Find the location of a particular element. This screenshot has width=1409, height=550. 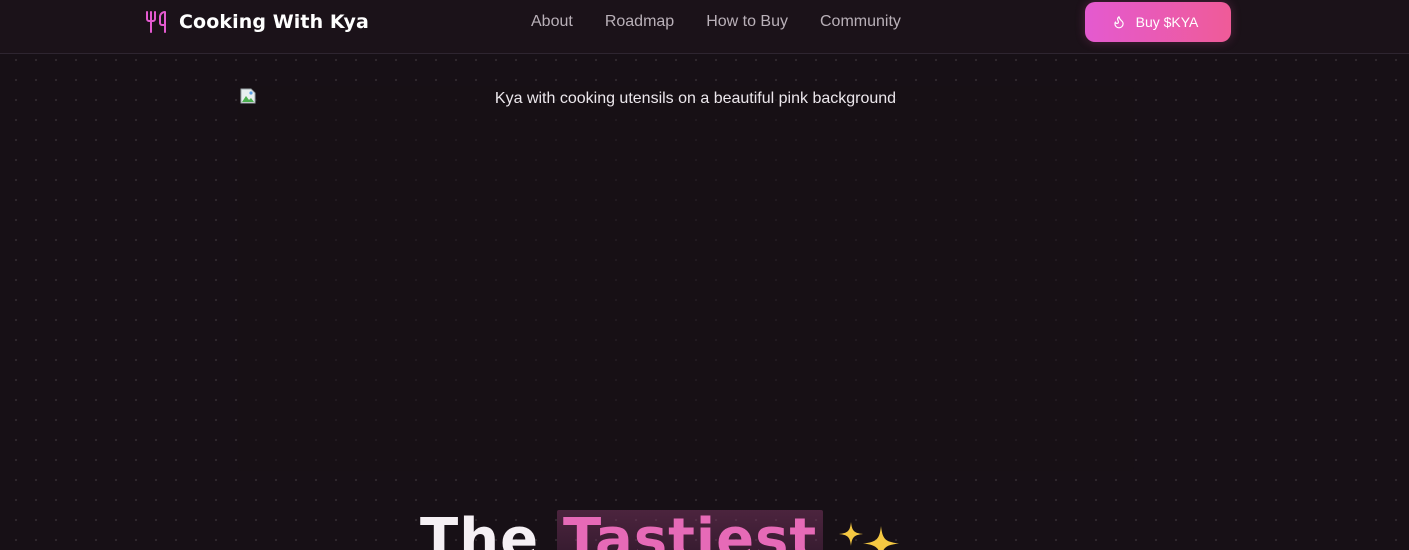

buy-kya-button: Buy $KYA is located at coordinates (1158, 22).